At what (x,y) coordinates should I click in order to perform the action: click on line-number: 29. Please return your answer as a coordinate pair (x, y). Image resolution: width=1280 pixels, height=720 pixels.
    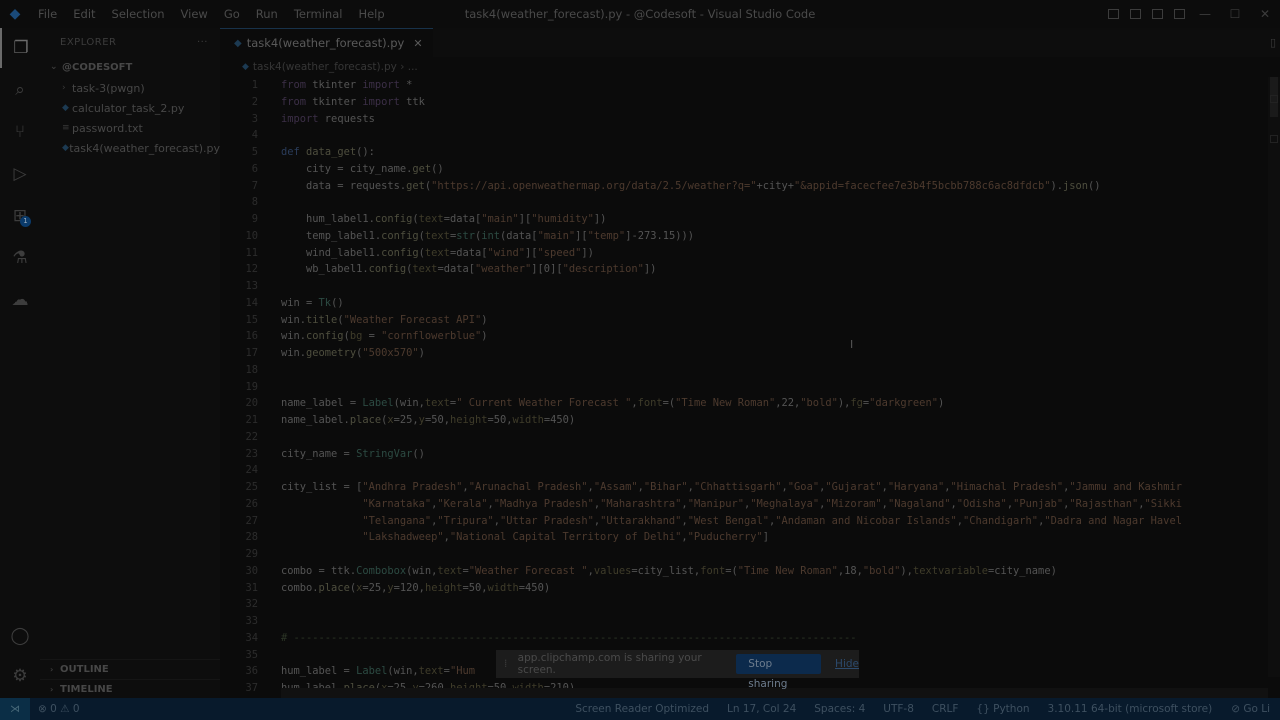
    Looking at the image, I should click on (251, 554).